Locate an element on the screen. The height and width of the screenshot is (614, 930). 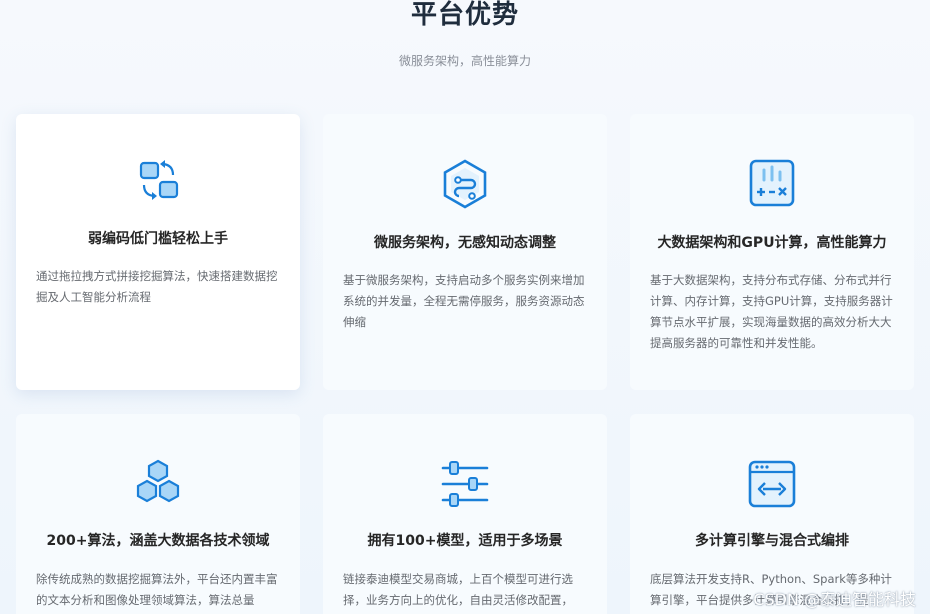
csdn-watermark: CSDN @泰迪智能科技 is located at coordinates (834, 599).